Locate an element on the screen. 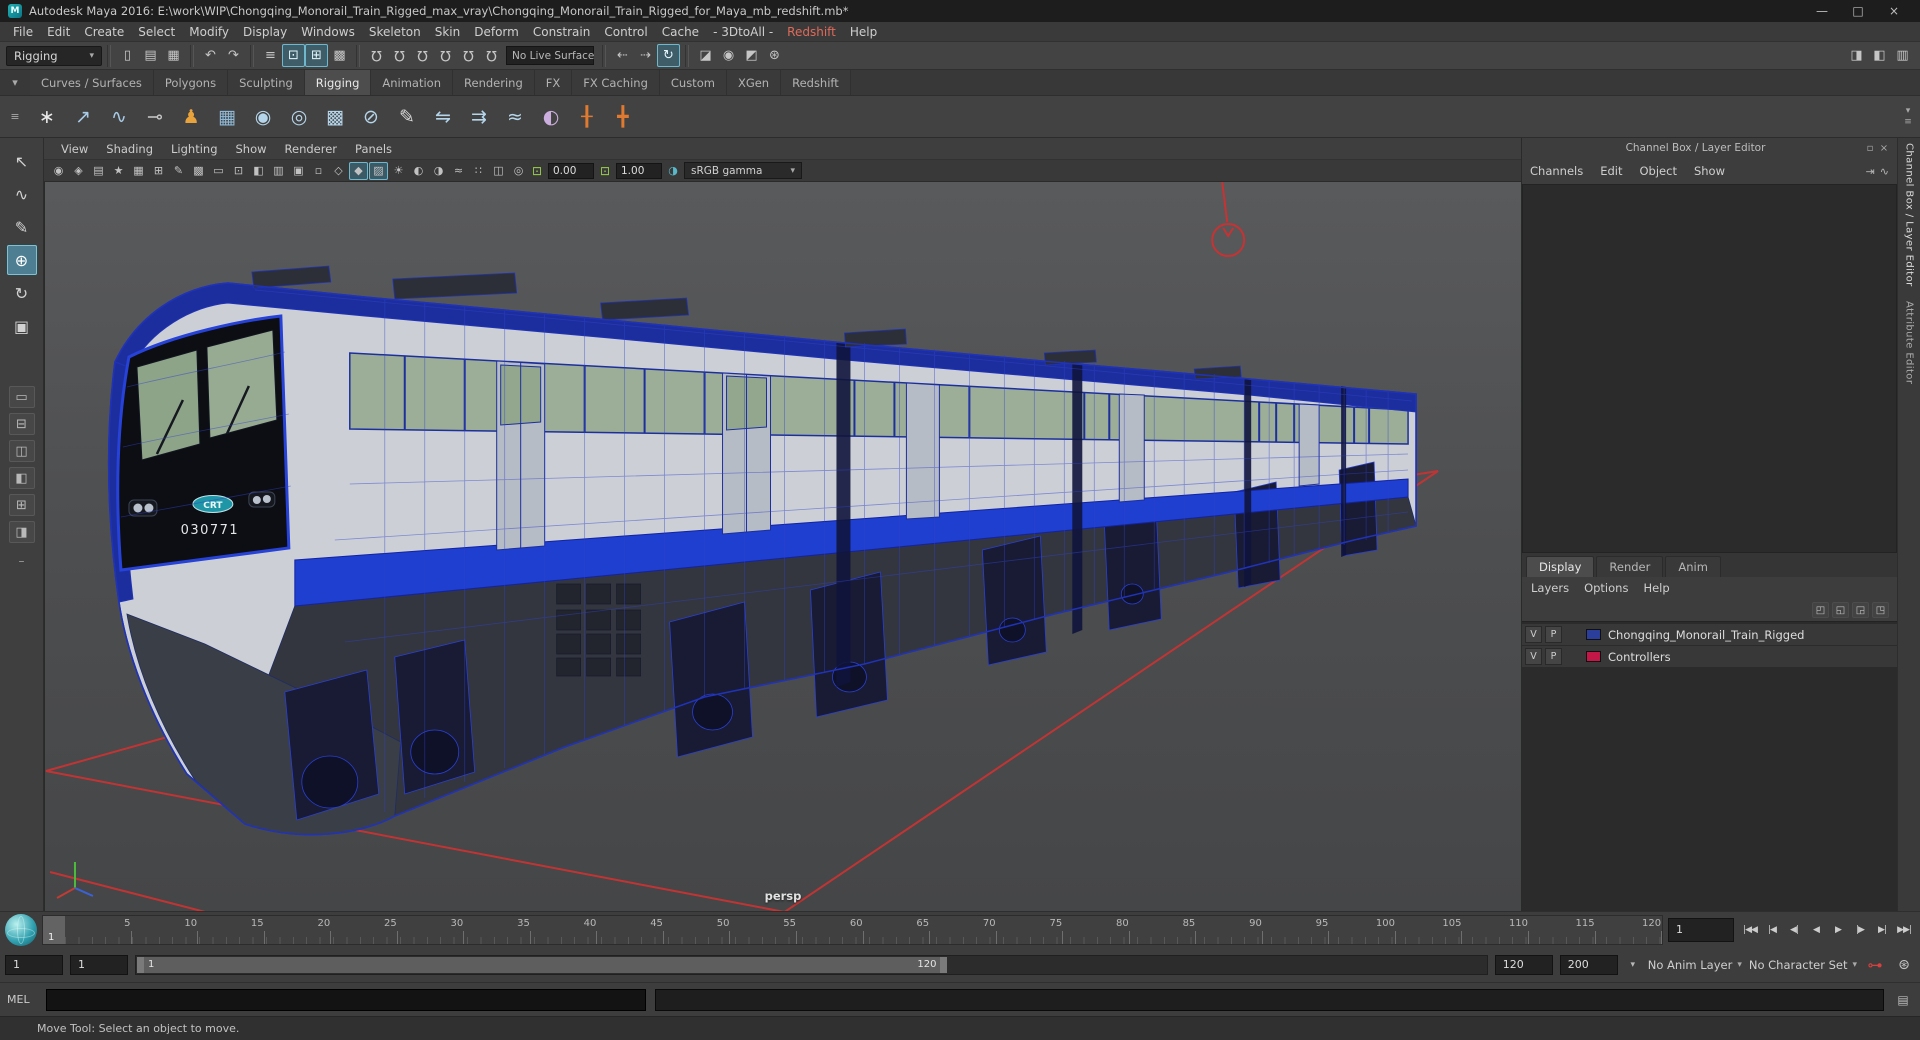 This screenshot has width=1920, height=1040. menu-item: Redshift is located at coordinates (811, 32).